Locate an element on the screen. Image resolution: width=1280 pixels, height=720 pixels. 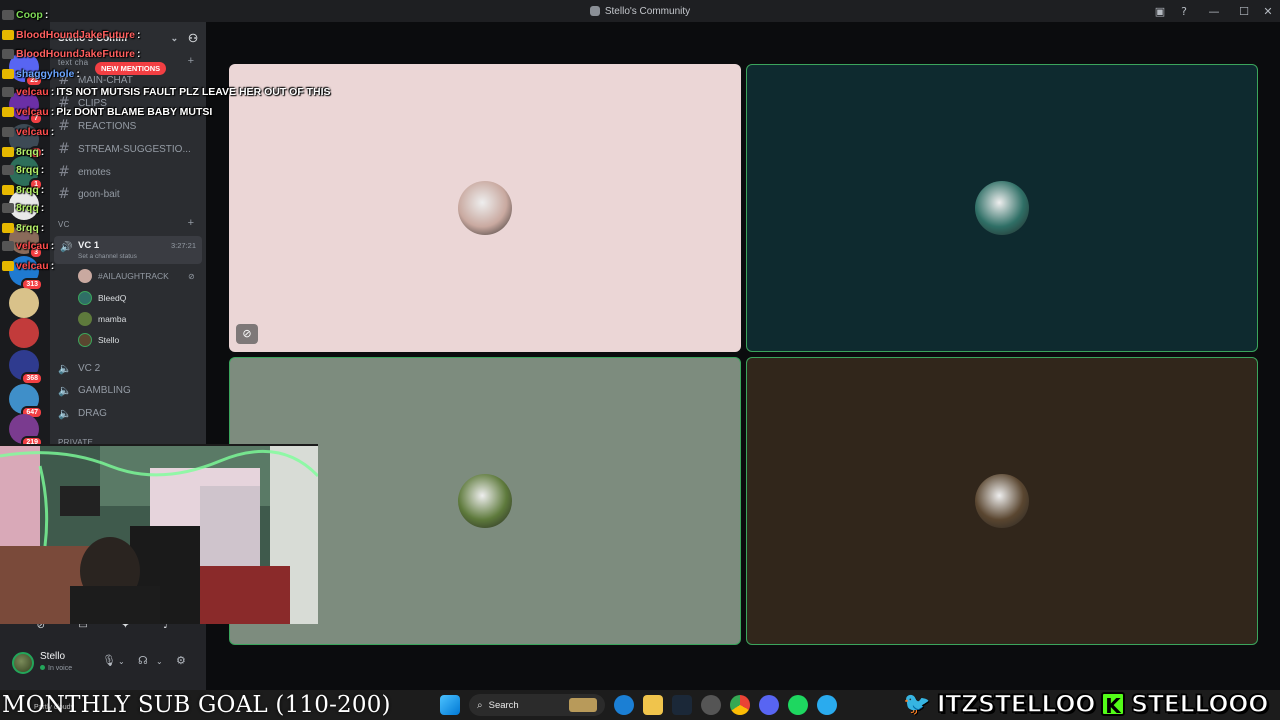
taskbar-search: ⌕ Search is located at coordinates (537, 705).